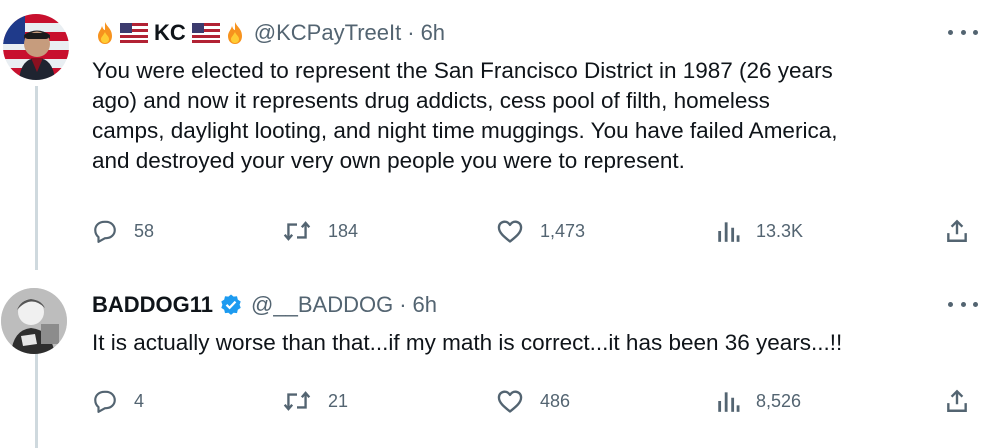  What do you see at coordinates (533, 401) in the screenshot?
I see `like-button: 486` at bounding box center [533, 401].